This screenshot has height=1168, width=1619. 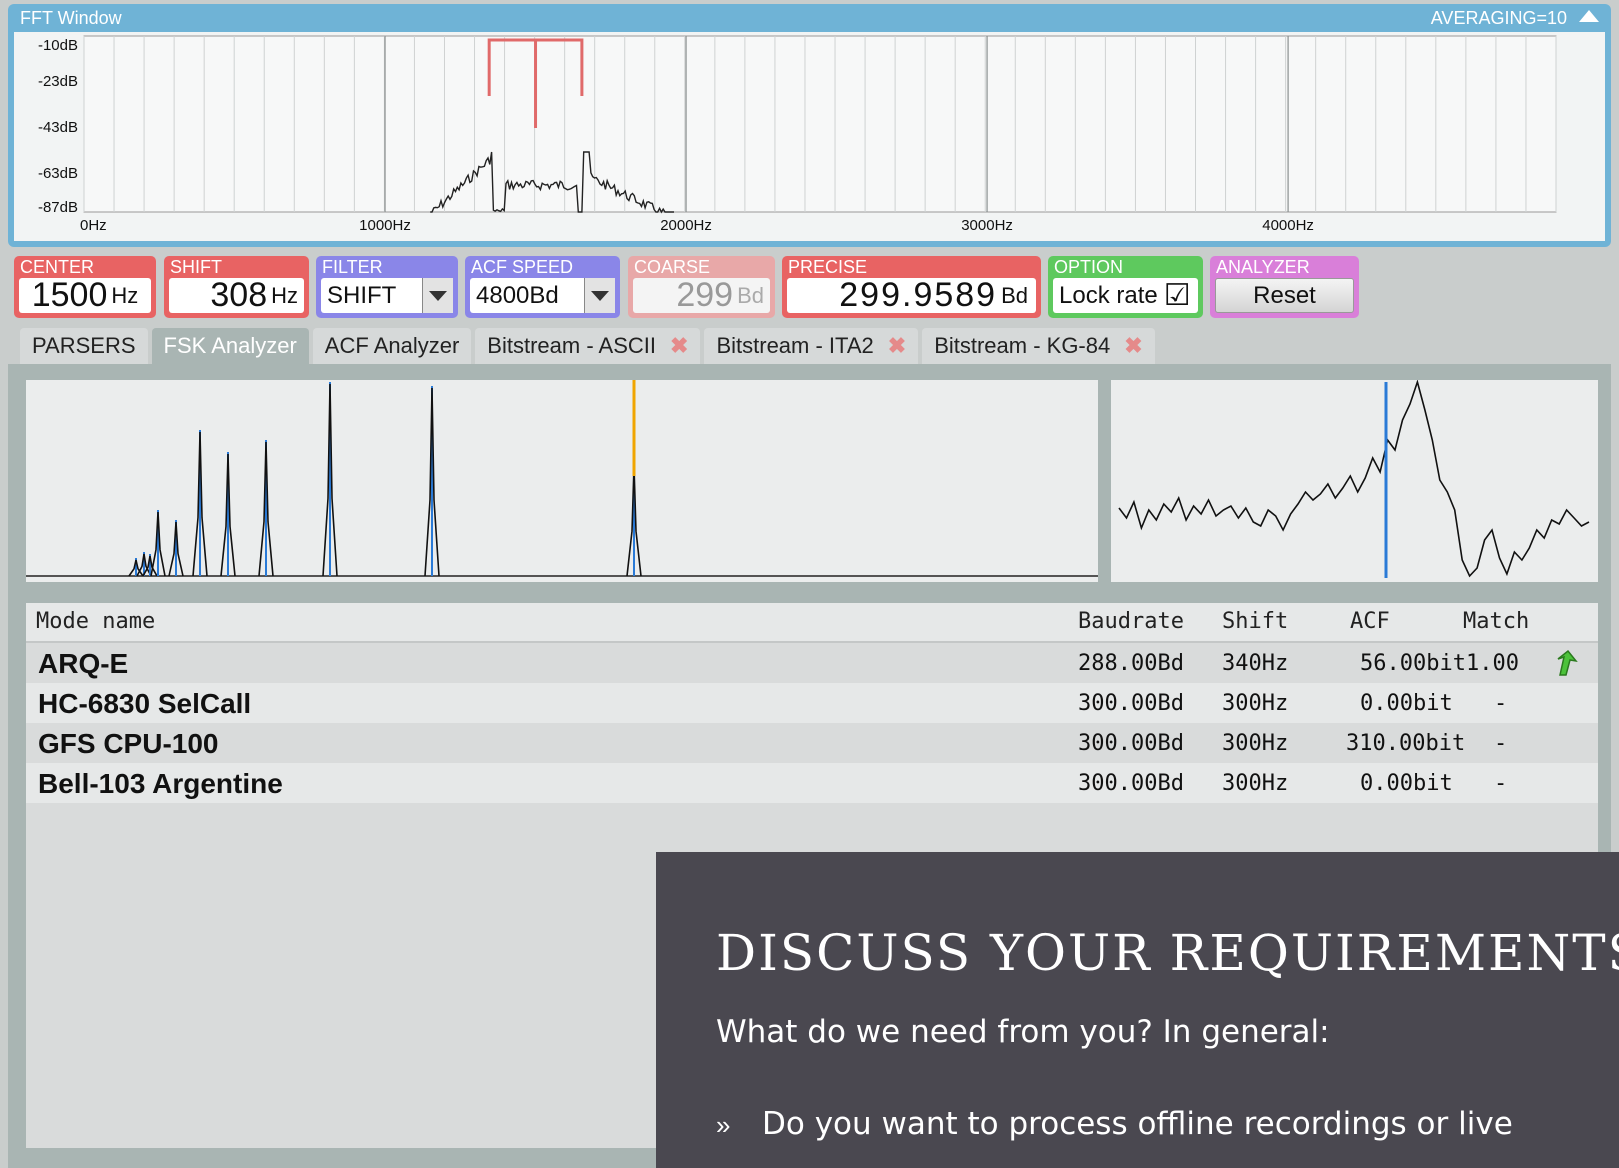 What do you see at coordinates (828, 267) in the screenshot?
I see `precise-label: PRECISE` at bounding box center [828, 267].